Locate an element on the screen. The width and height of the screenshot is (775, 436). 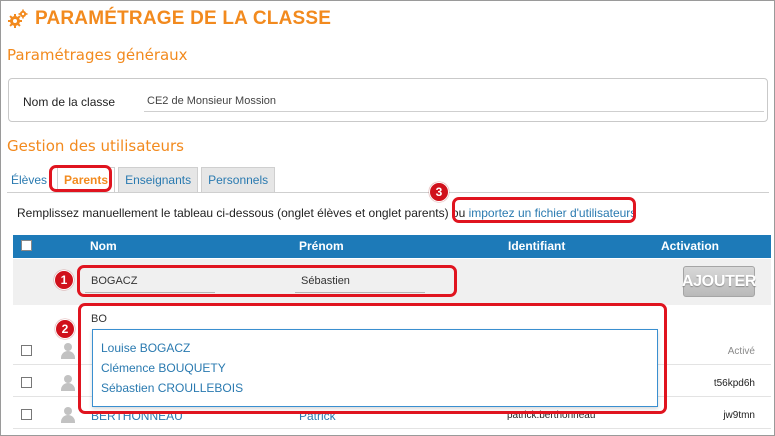
column-header-identifiant: Identifiant is located at coordinates (537, 246).